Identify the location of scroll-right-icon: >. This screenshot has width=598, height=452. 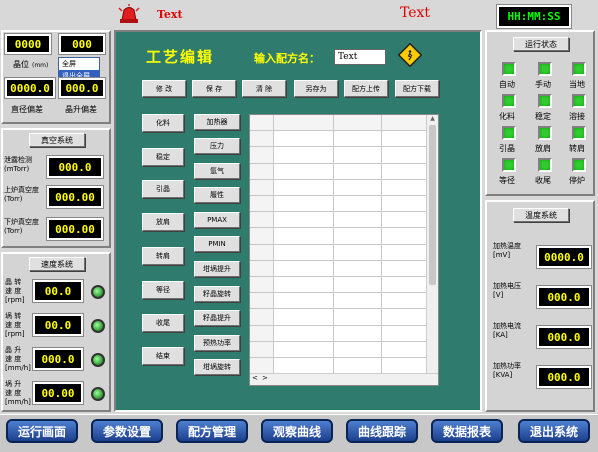
(265, 378).